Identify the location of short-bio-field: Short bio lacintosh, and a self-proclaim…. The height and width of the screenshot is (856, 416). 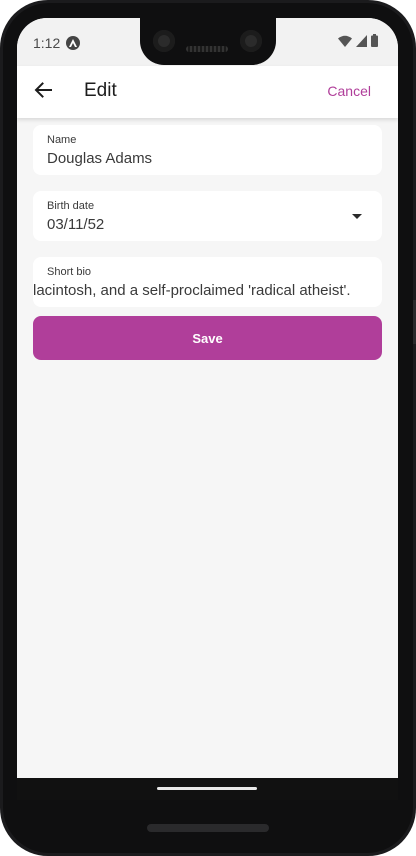
(207, 282).